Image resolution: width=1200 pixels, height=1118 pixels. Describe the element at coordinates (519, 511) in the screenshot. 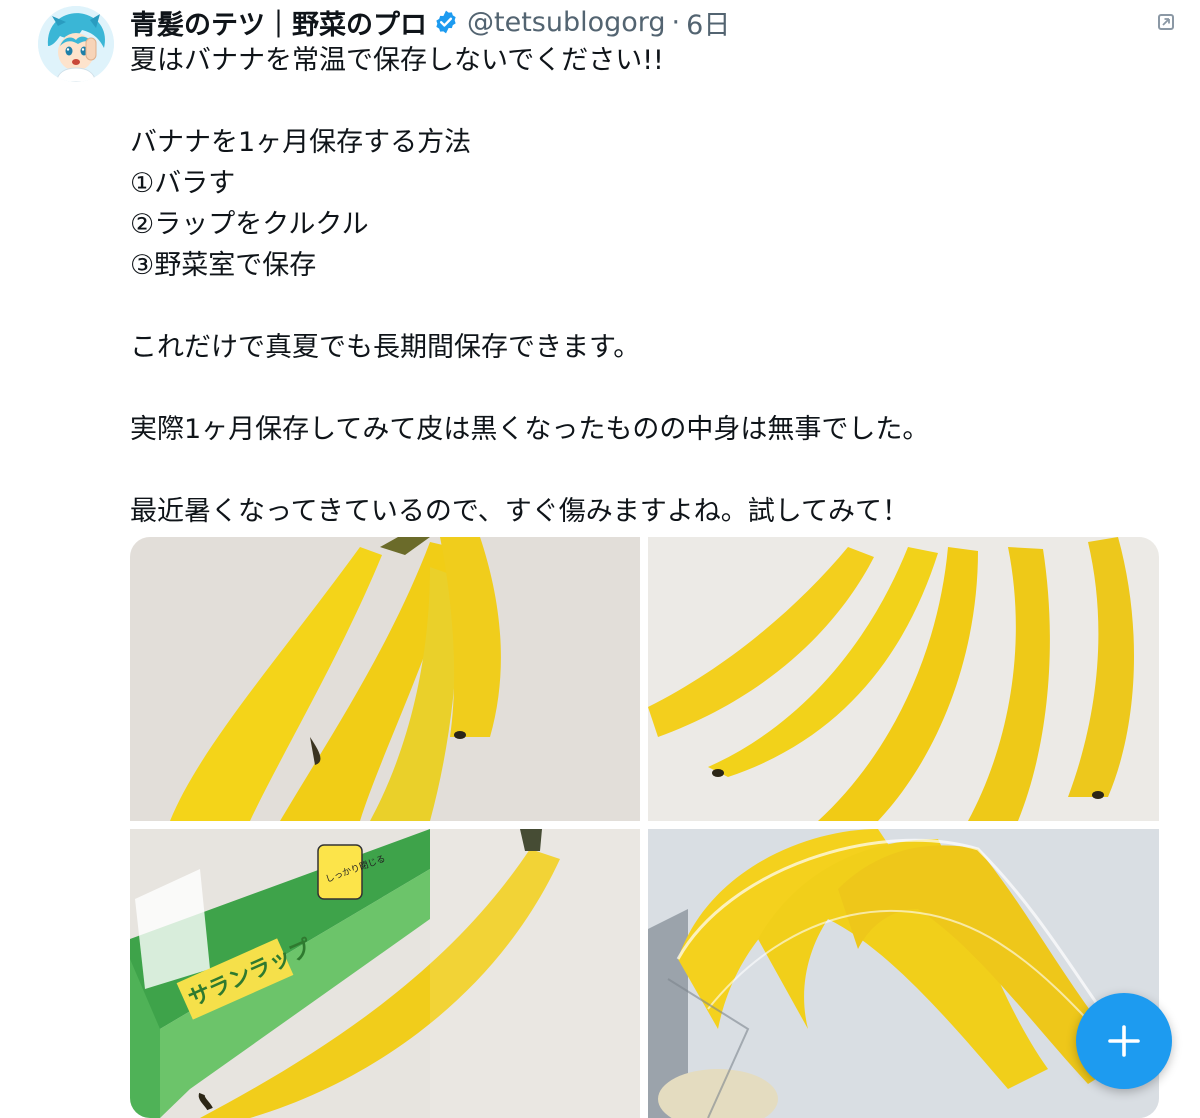

I see `tweet-line: 最近暑くなってきているので、すぐ傷みますよね。試してみて！` at that location.